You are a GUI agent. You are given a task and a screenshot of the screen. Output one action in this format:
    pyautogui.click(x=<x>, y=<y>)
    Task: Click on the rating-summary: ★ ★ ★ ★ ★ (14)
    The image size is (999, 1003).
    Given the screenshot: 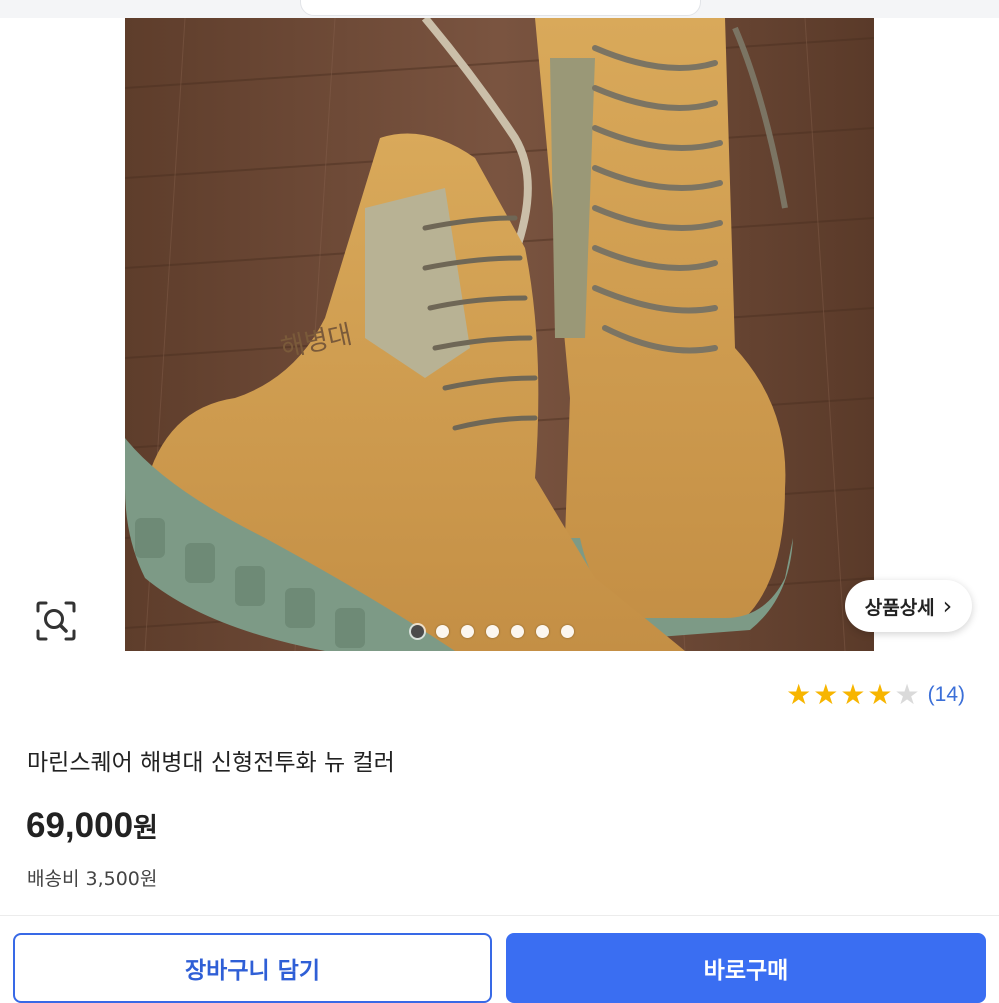 What is the action you would take?
    pyautogui.click(x=875, y=695)
    